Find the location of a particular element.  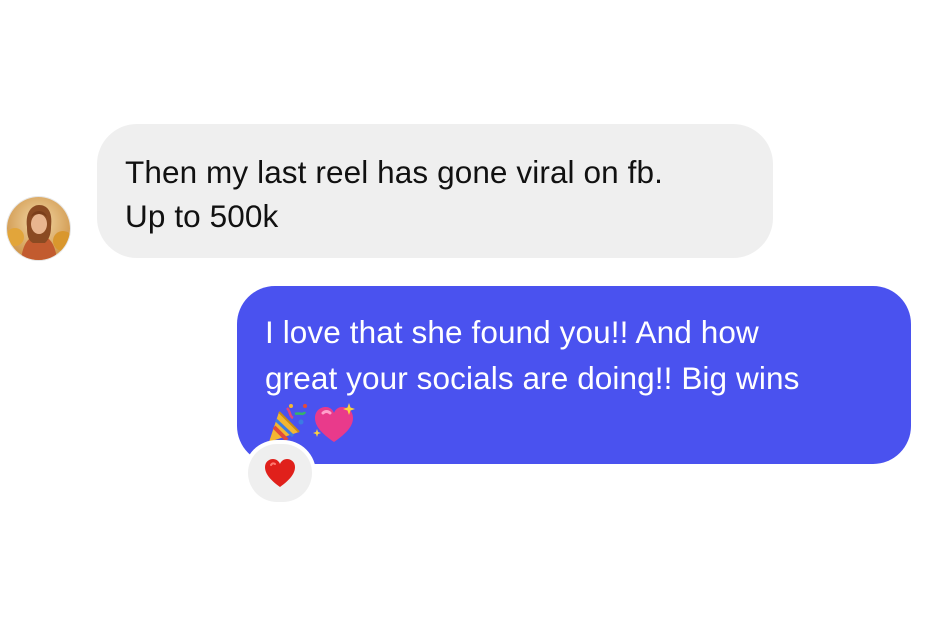

red-heart-icon is located at coordinates (280, 473).